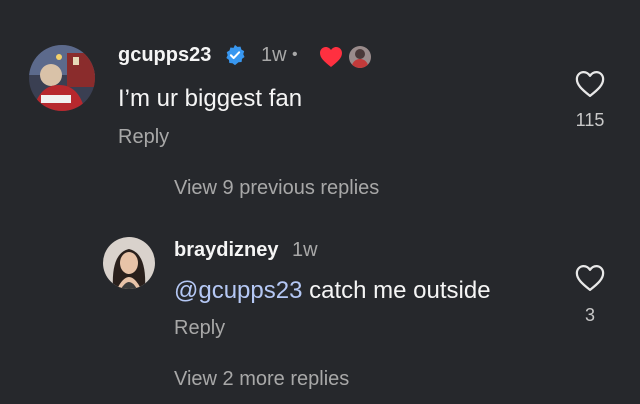 The width and height of the screenshot is (640, 404). What do you see at coordinates (589, 315) in the screenshot?
I see `like-count: 3` at bounding box center [589, 315].